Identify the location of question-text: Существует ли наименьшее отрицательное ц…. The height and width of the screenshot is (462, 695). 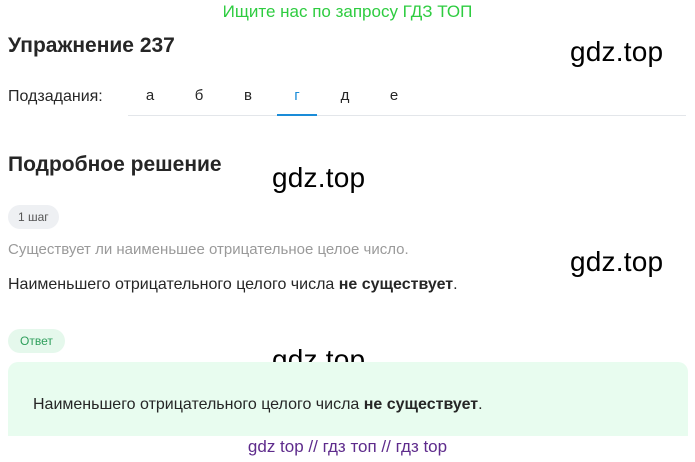
(208, 249).